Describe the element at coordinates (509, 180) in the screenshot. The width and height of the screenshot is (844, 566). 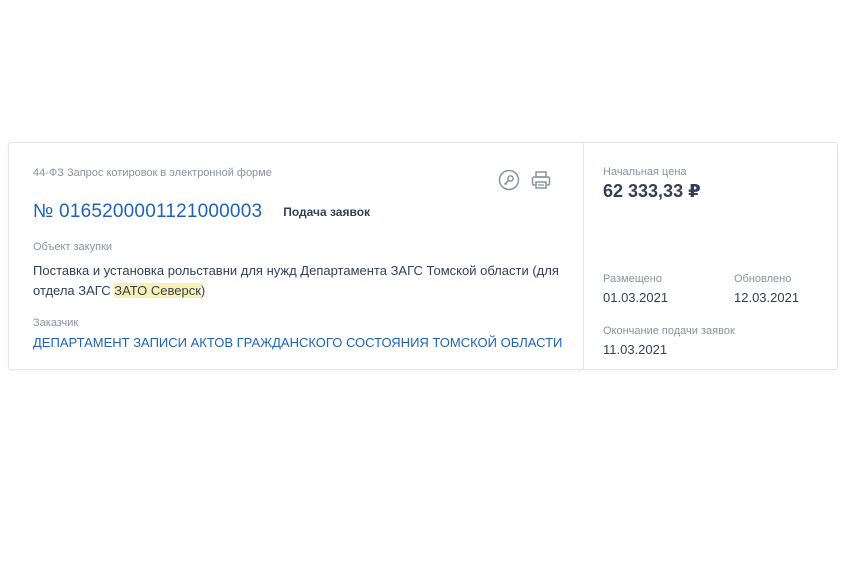
I see `key-icon` at that location.